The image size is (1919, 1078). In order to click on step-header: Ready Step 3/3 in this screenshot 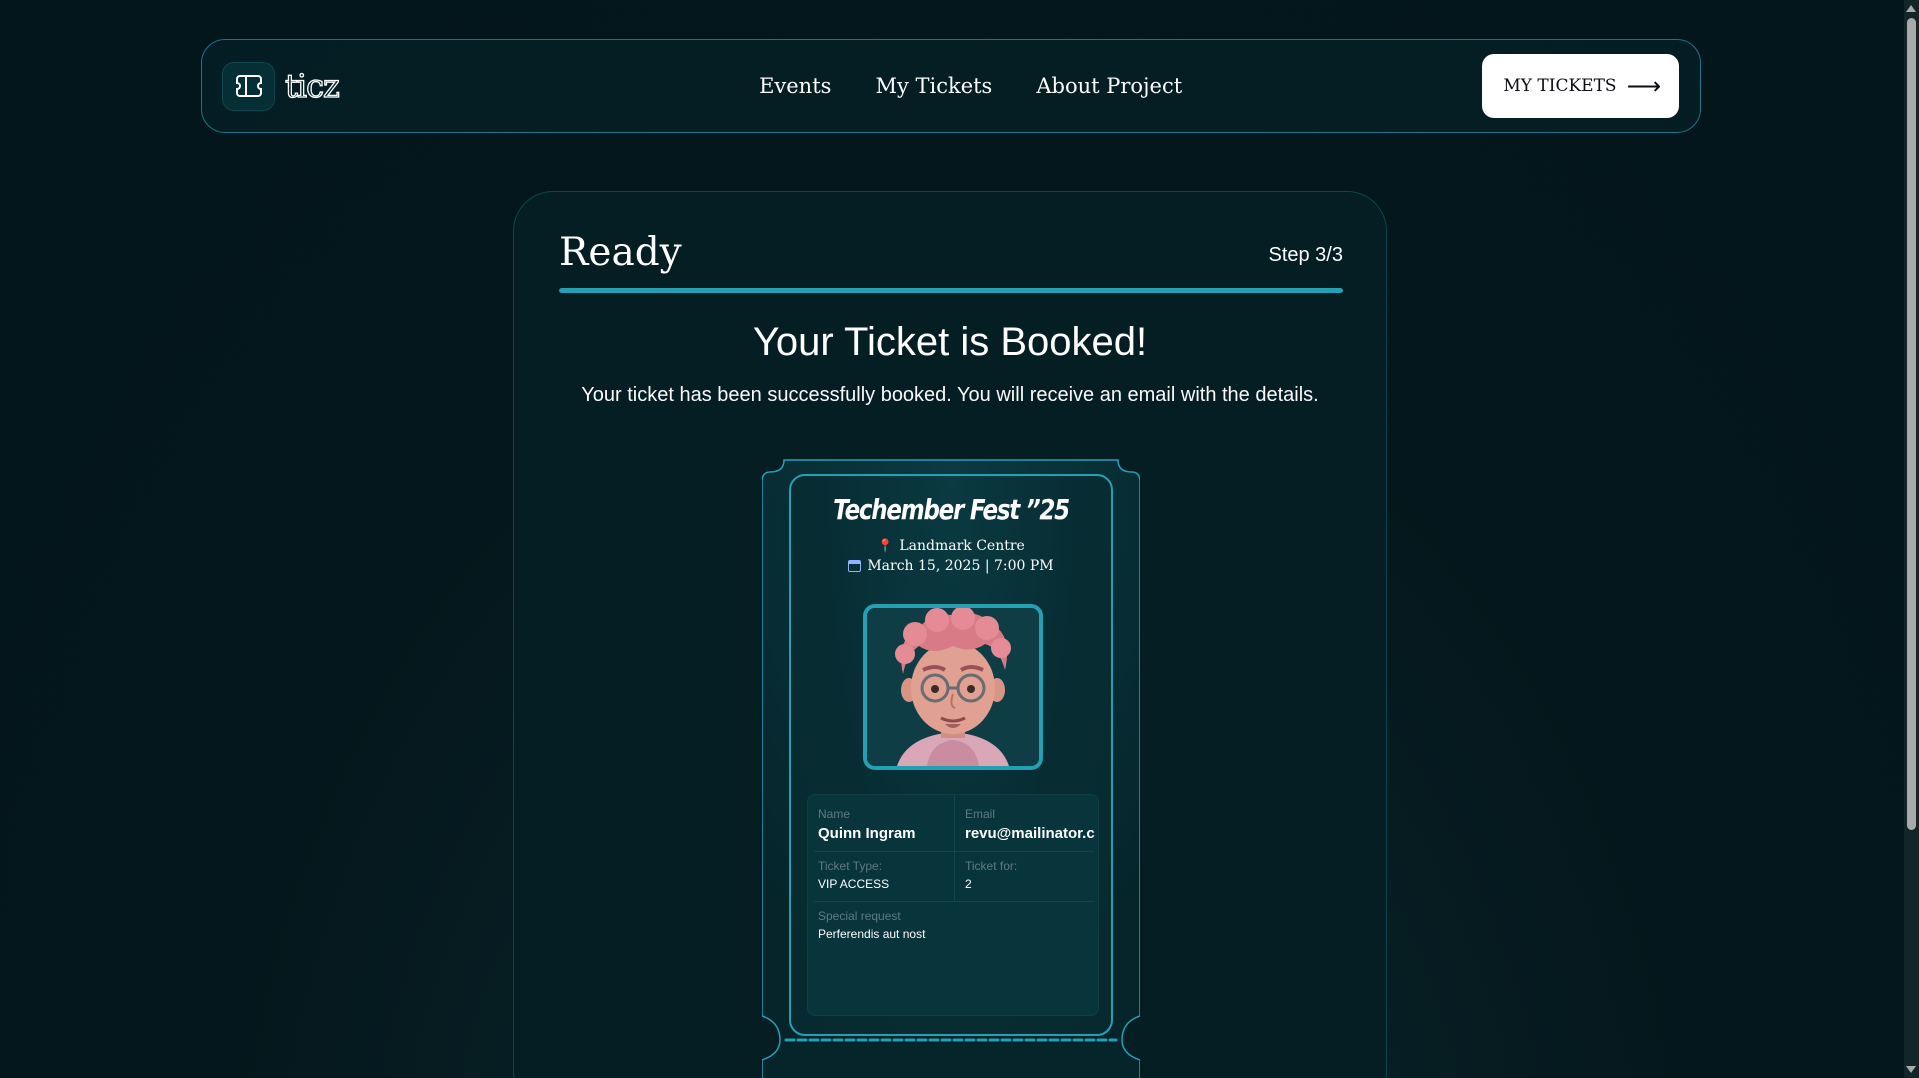, I will do `click(951, 252)`.